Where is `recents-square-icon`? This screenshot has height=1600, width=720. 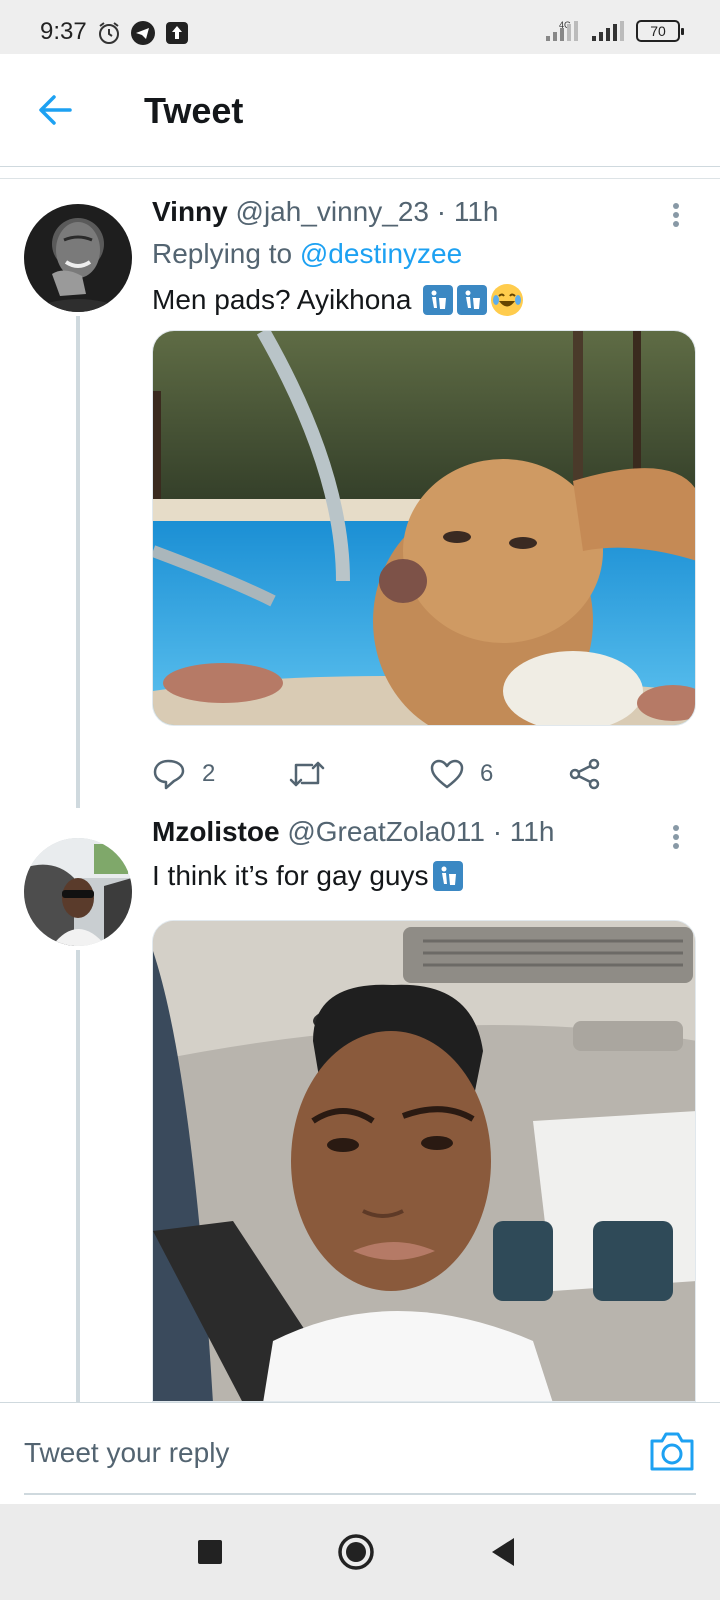
recents-square-icon is located at coordinates (210, 1552).